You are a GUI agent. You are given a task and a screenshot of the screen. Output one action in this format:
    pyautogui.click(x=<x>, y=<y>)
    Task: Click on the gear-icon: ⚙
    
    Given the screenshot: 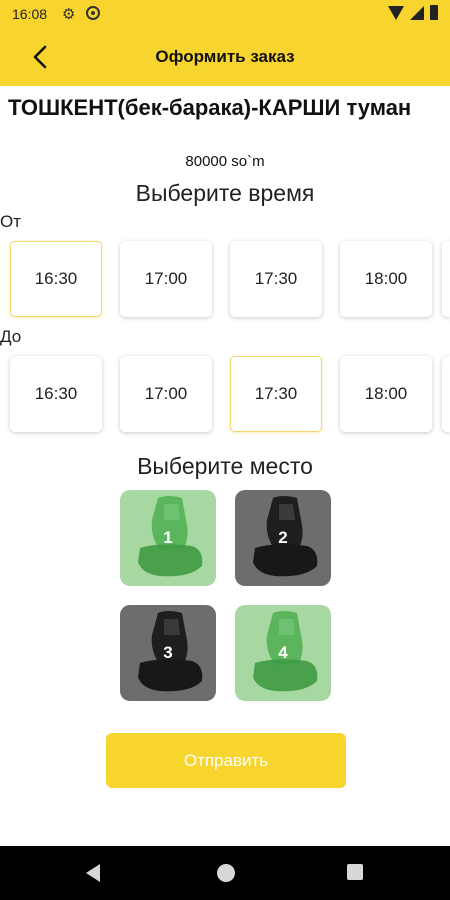 What is the action you would take?
    pyautogui.click(x=69, y=14)
    